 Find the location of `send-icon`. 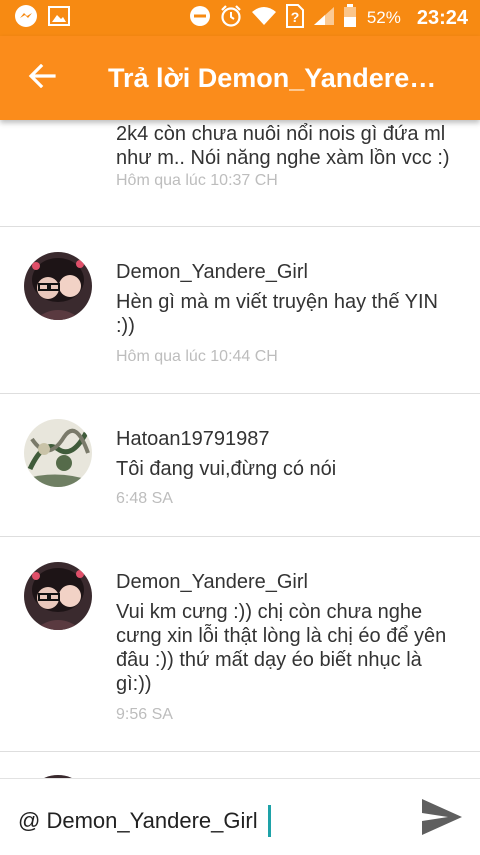

send-icon is located at coordinates (442, 822).